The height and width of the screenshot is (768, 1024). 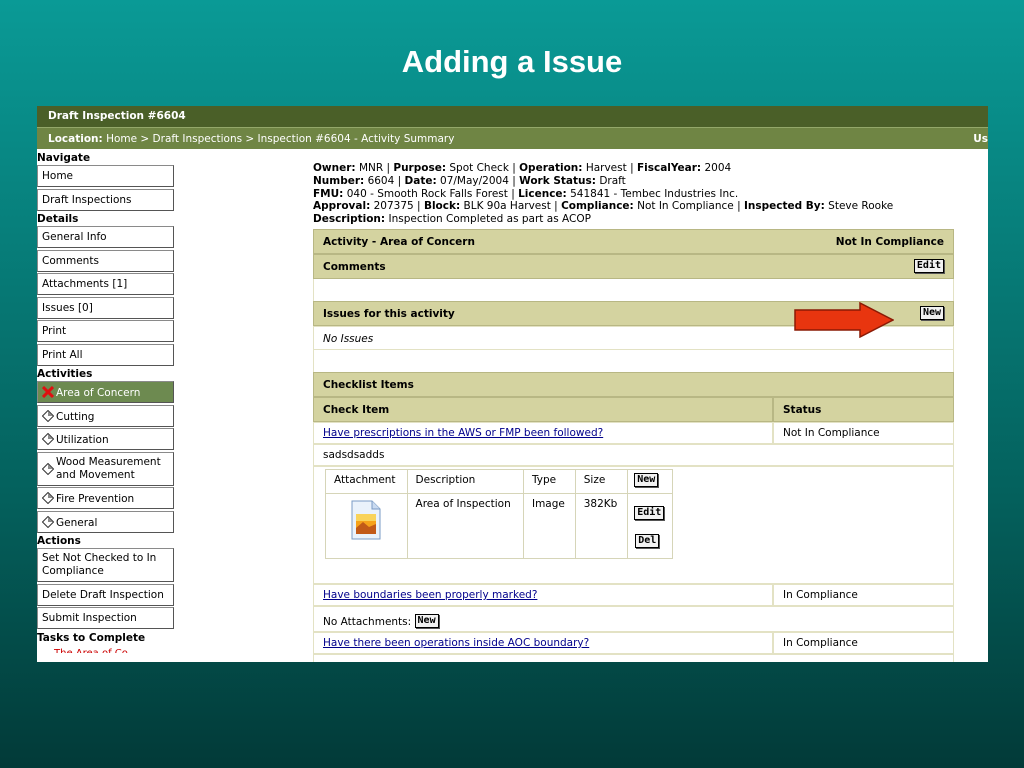 What do you see at coordinates (105, 176) in the screenshot?
I see `nav-home: Home` at bounding box center [105, 176].